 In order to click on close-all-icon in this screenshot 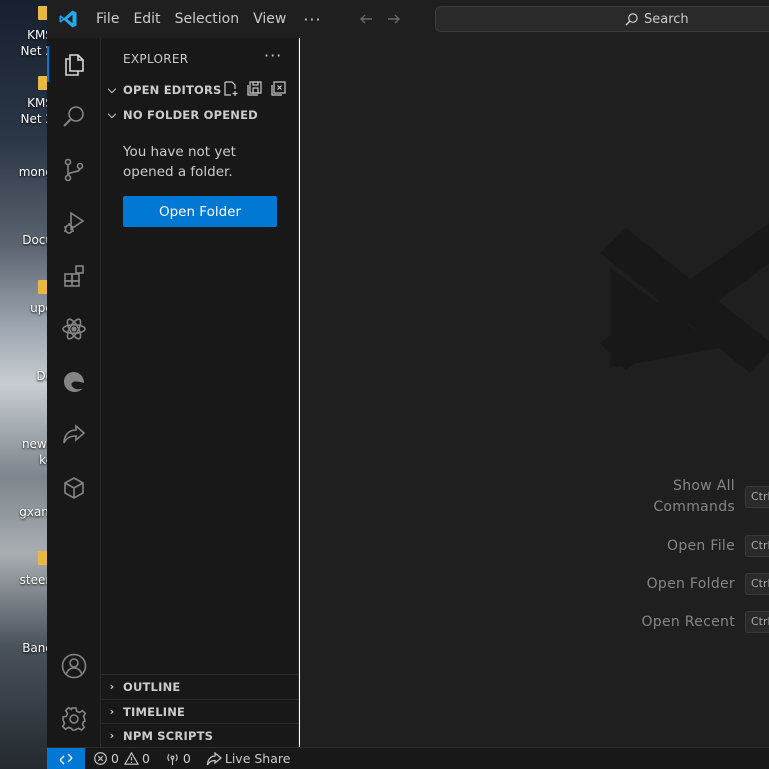, I will do `click(278, 88)`.